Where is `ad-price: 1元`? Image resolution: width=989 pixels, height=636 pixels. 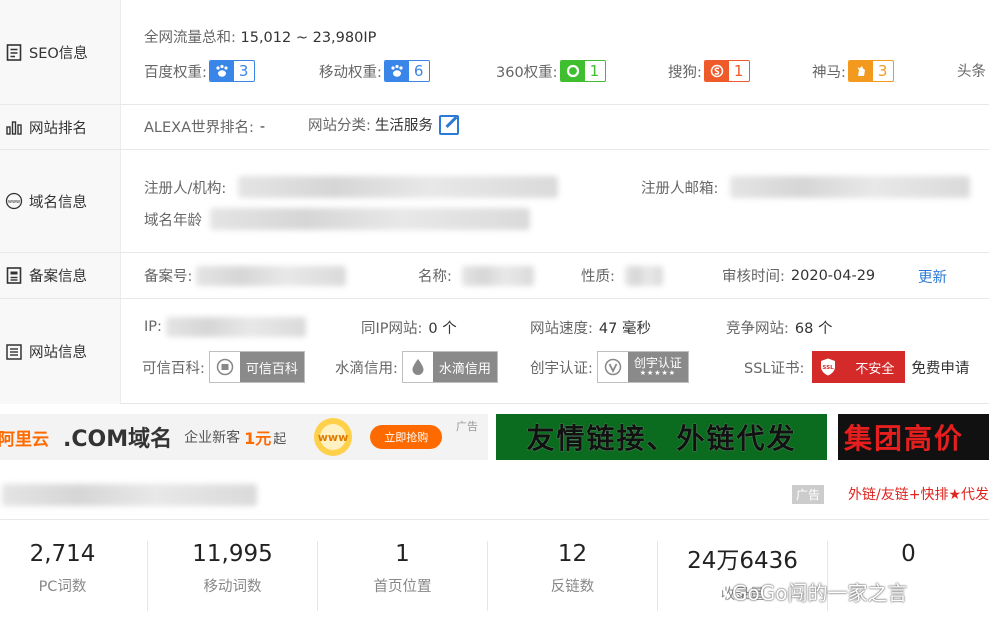 ad-price: 1元 is located at coordinates (258, 438).